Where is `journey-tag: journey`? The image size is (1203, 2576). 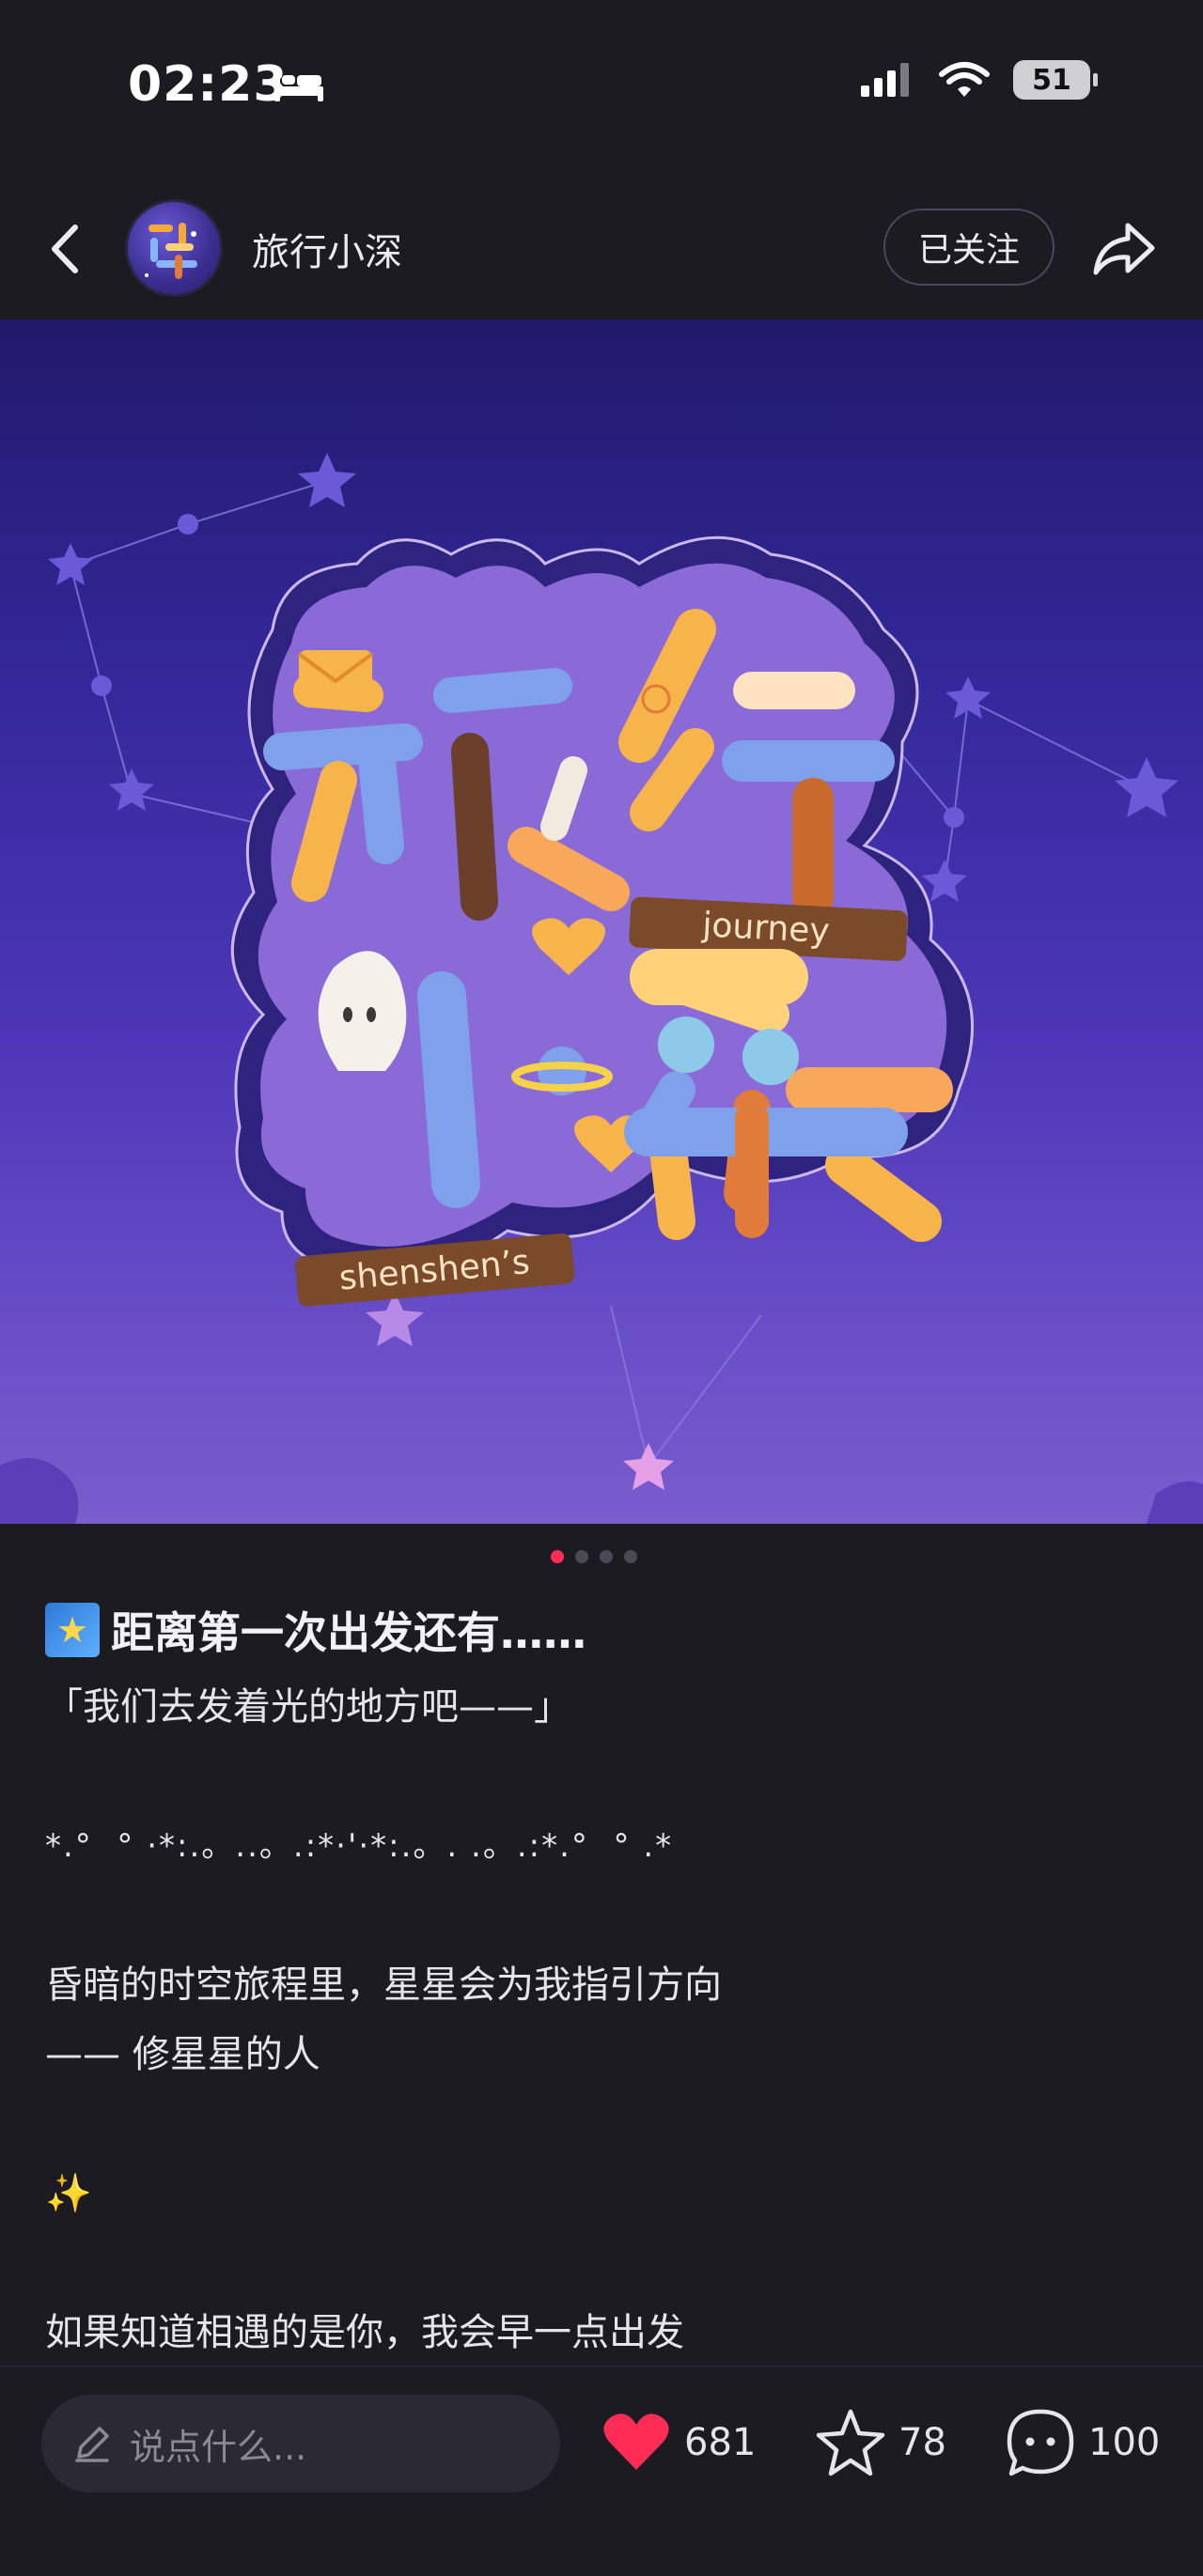 journey-tag: journey is located at coordinates (765, 928).